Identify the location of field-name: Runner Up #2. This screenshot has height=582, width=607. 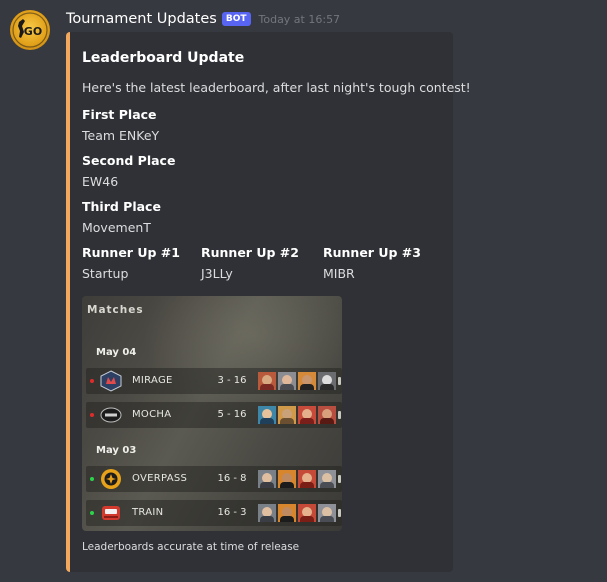
(250, 252).